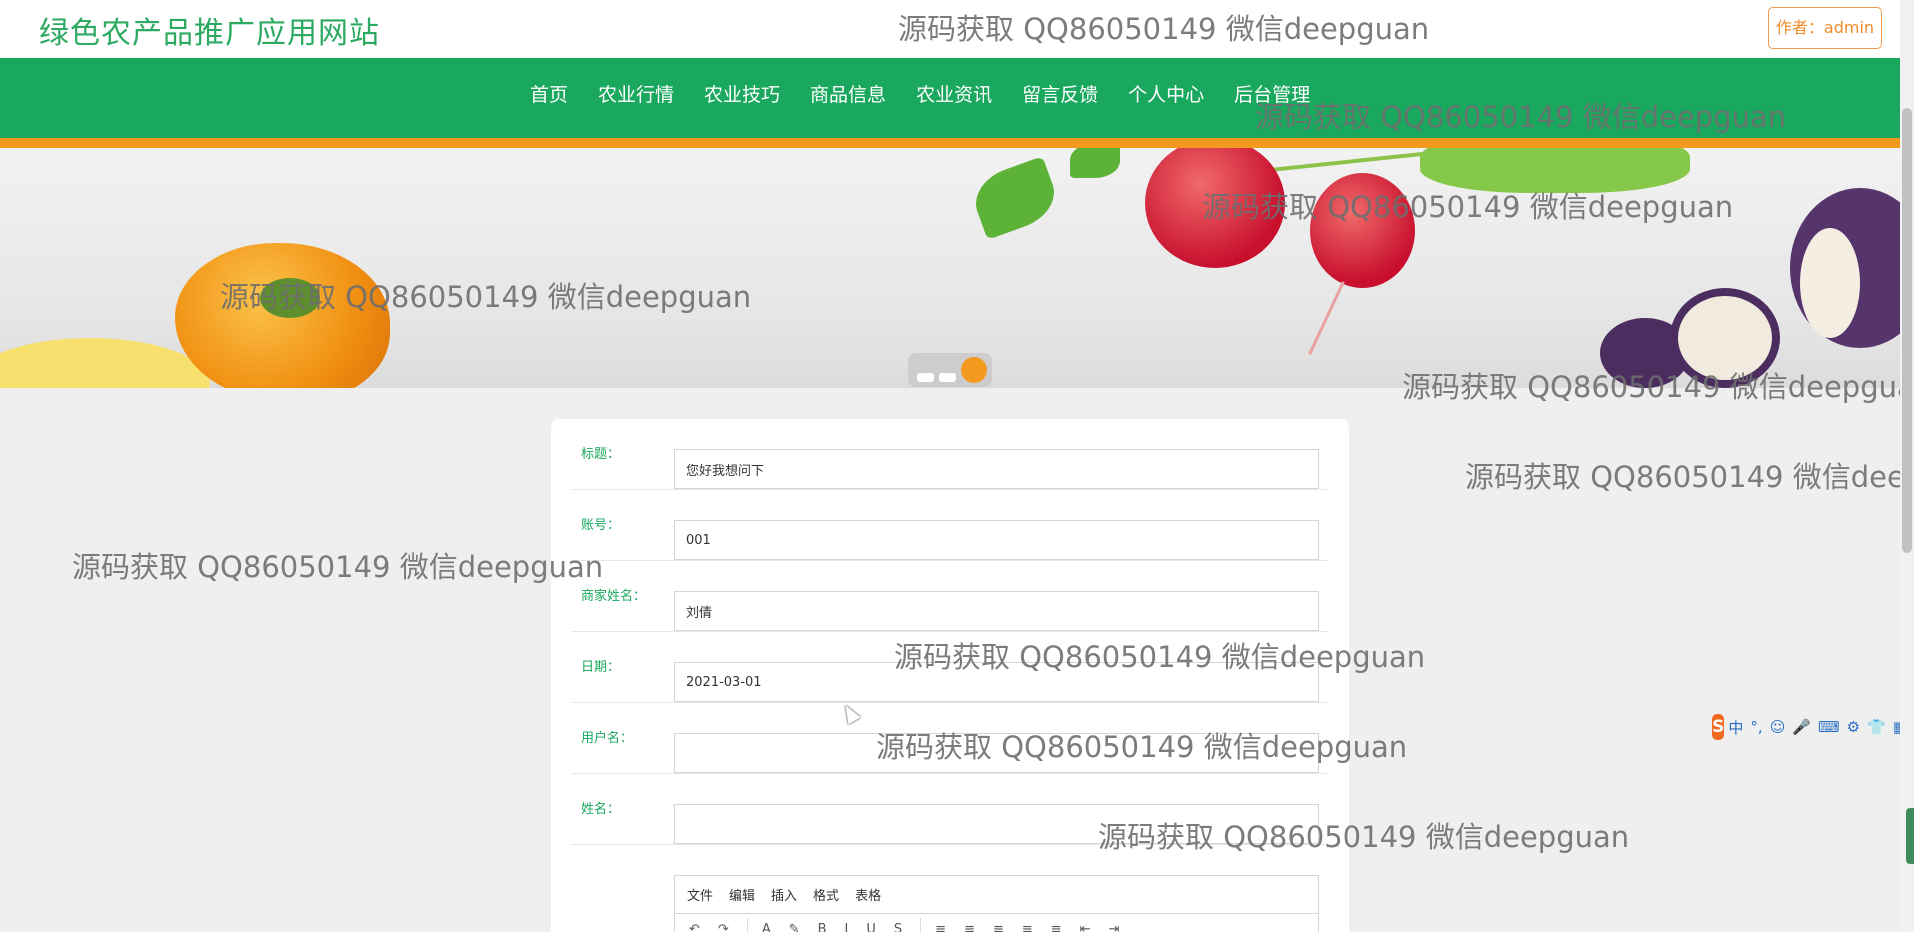 The width and height of the screenshot is (1914, 932). I want to click on nav-accent-stripe, so click(957, 143).